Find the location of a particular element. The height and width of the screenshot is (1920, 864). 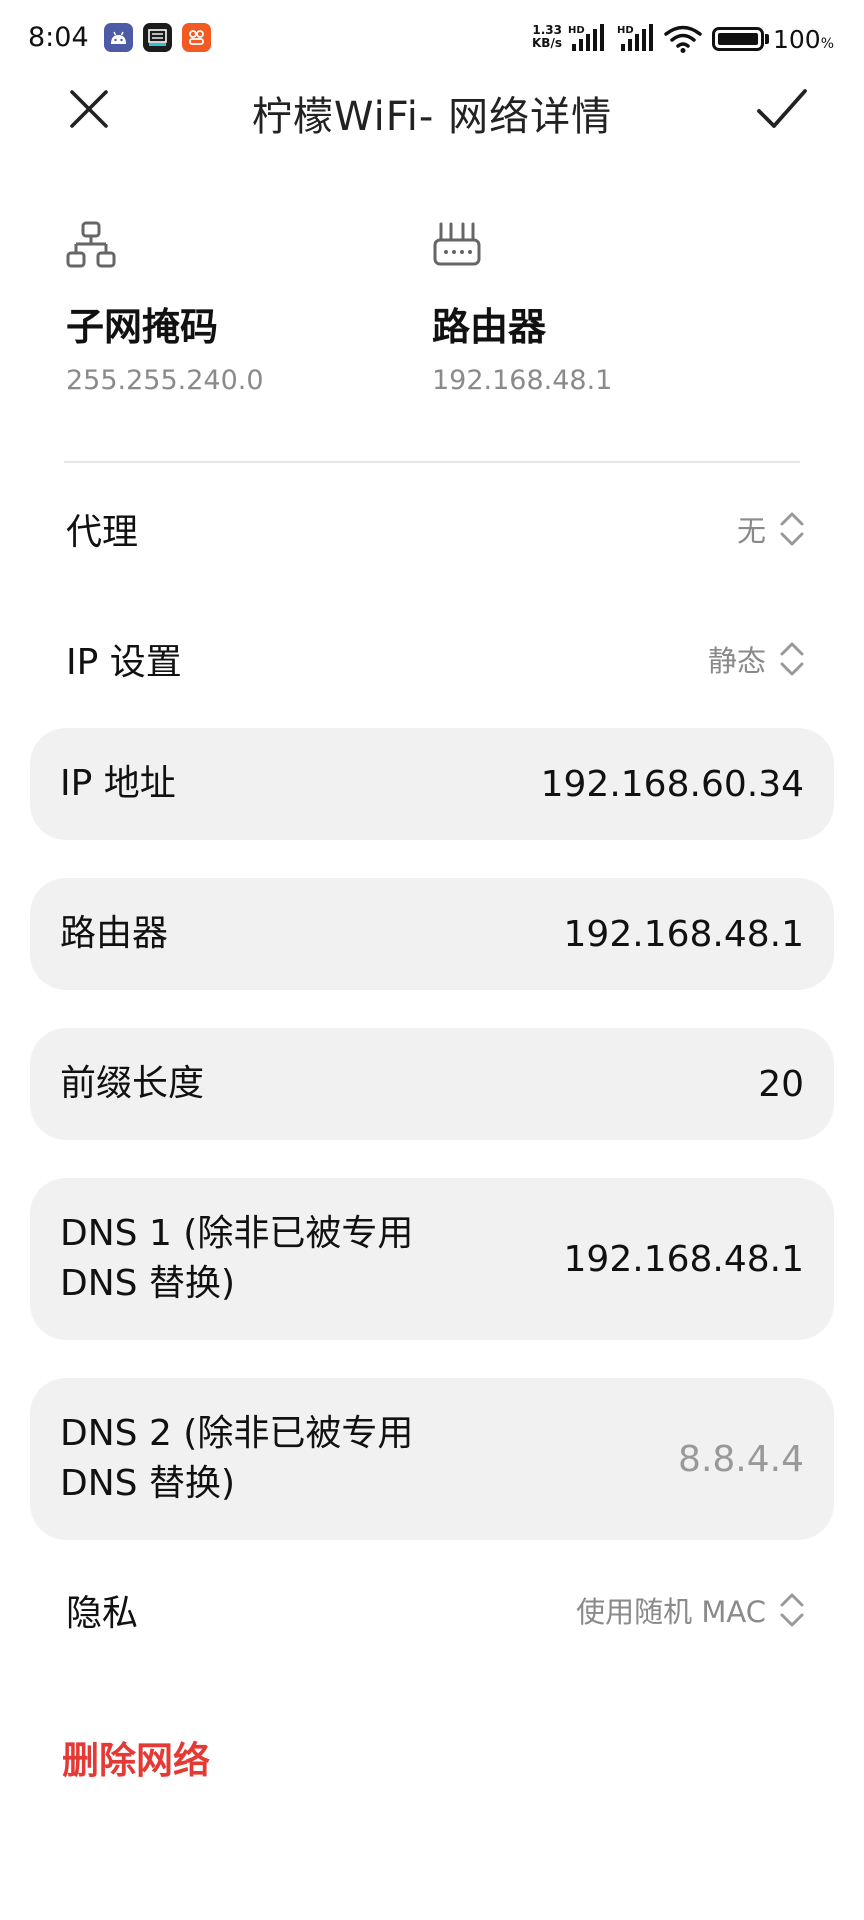

router-label: 路由器 is located at coordinates (489, 327).